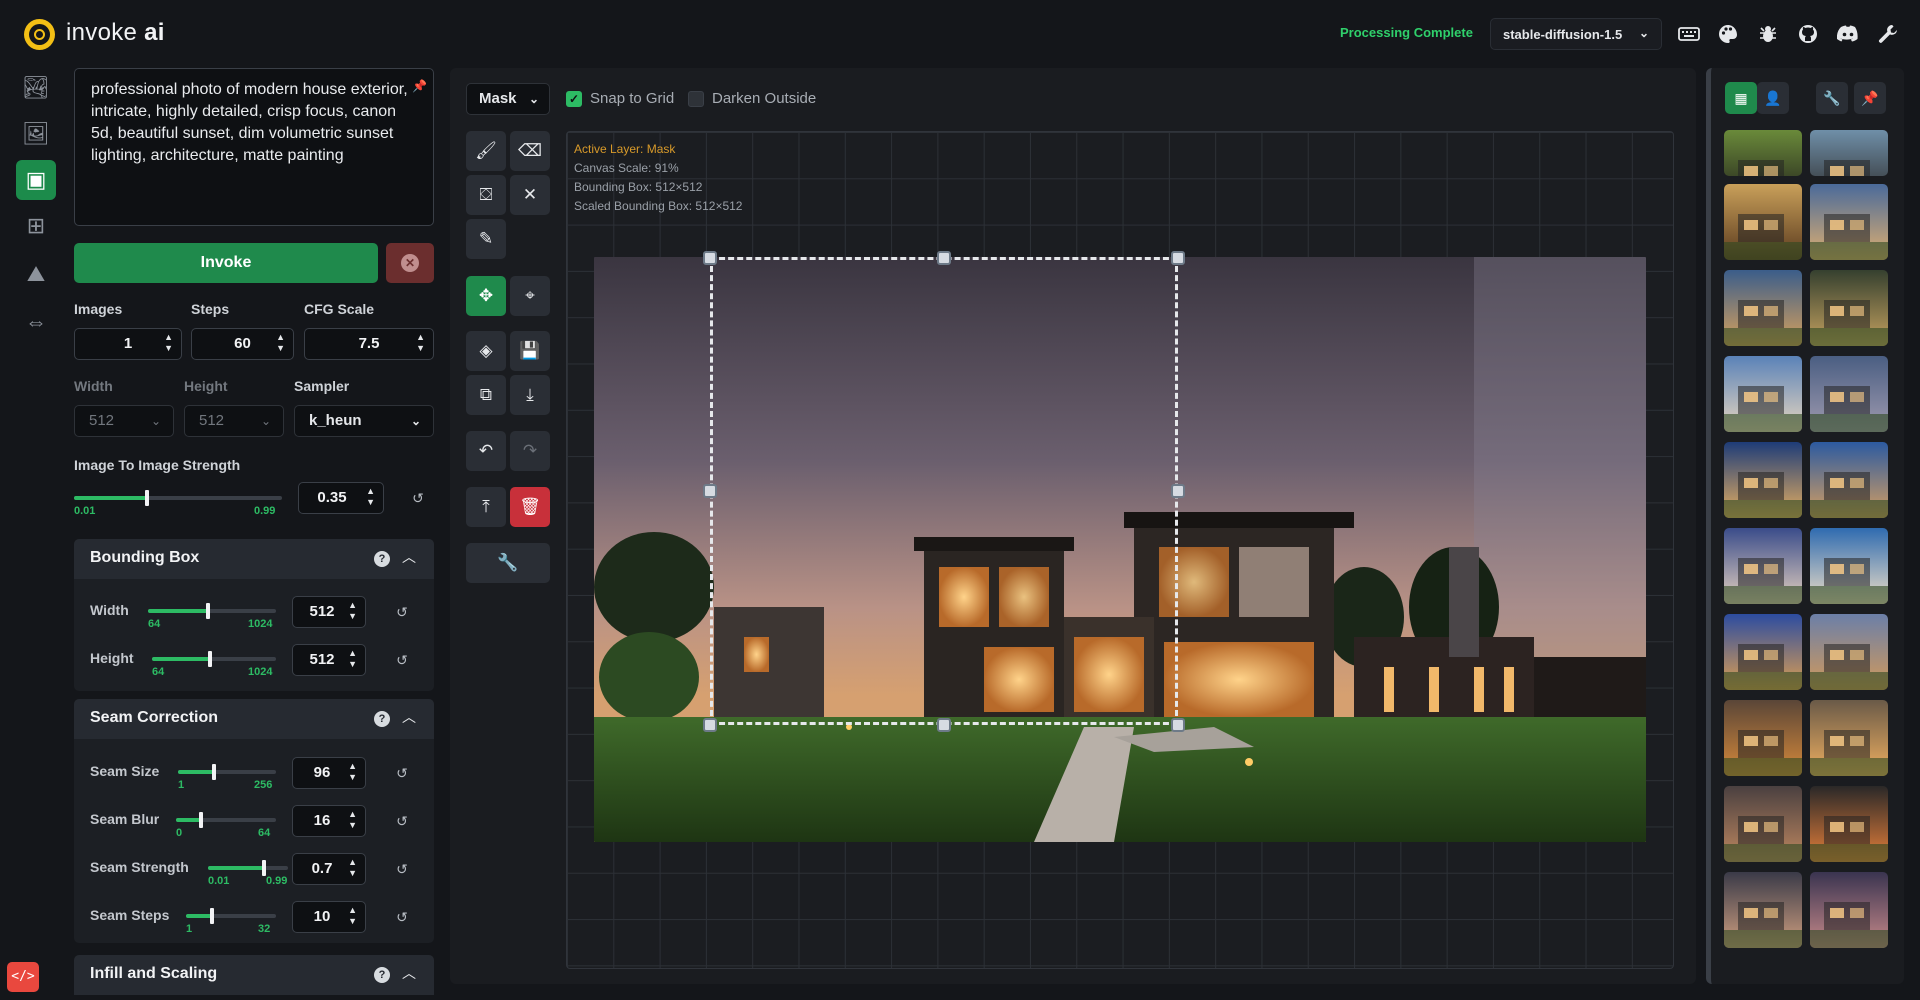  Describe the element at coordinates (214, 659) in the screenshot. I see `bbox-height-slider` at that location.